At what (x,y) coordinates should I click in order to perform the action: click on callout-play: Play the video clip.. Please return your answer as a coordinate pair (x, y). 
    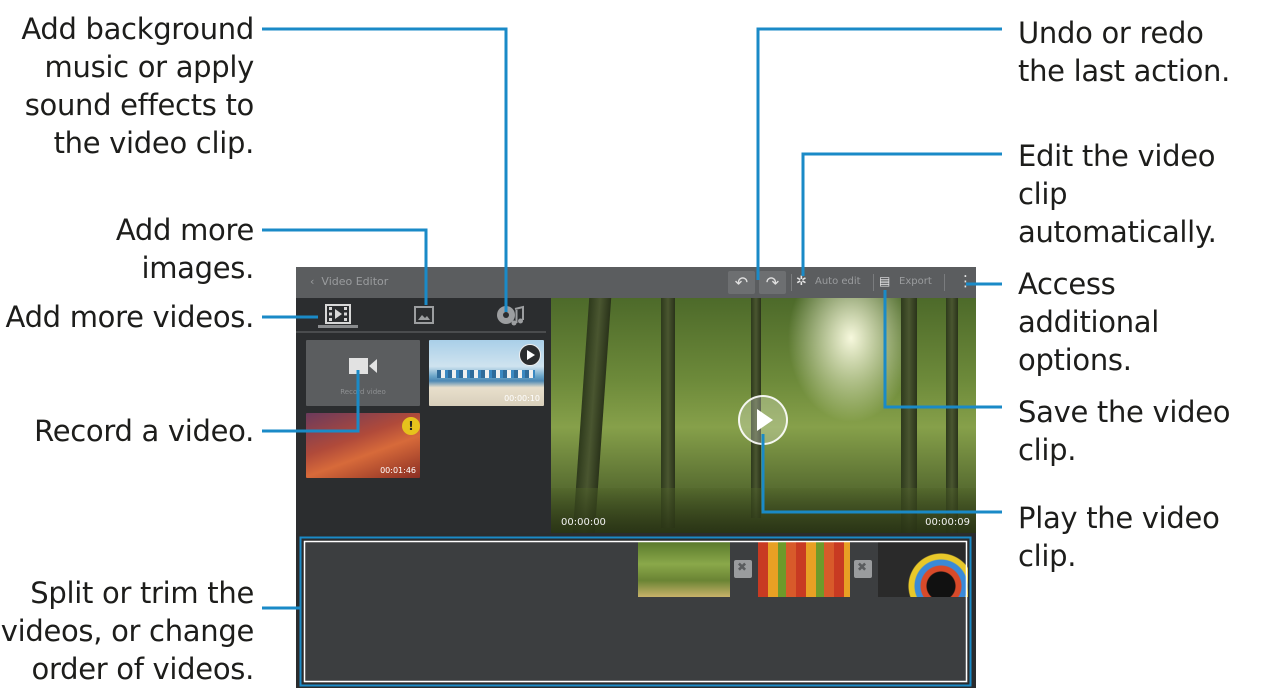
    Looking at the image, I should click on (1142, 537).